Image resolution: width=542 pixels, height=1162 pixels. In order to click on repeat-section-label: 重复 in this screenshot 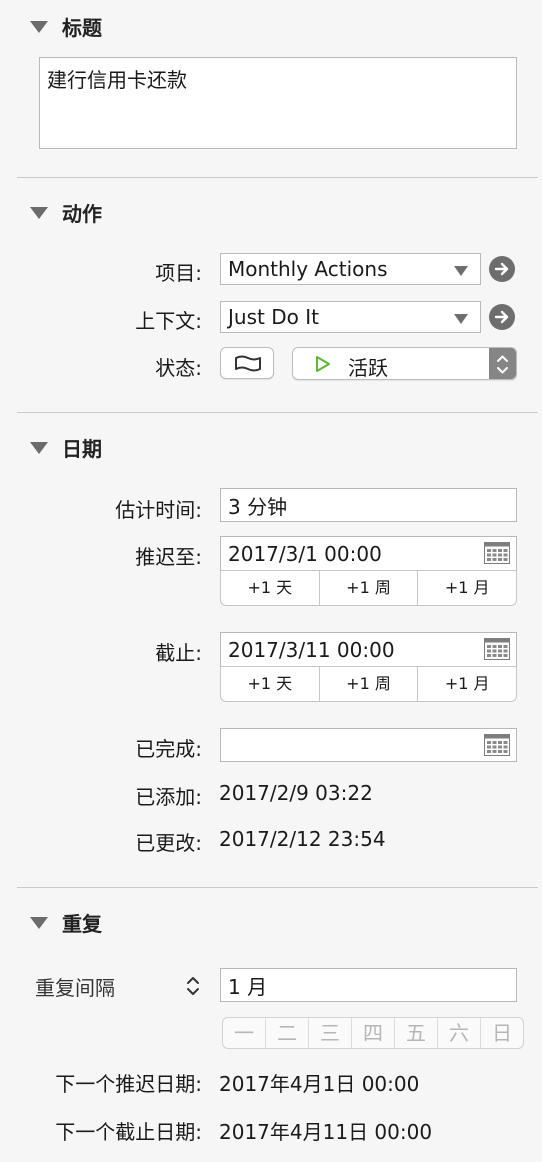, I will do `click(82, 924)`.